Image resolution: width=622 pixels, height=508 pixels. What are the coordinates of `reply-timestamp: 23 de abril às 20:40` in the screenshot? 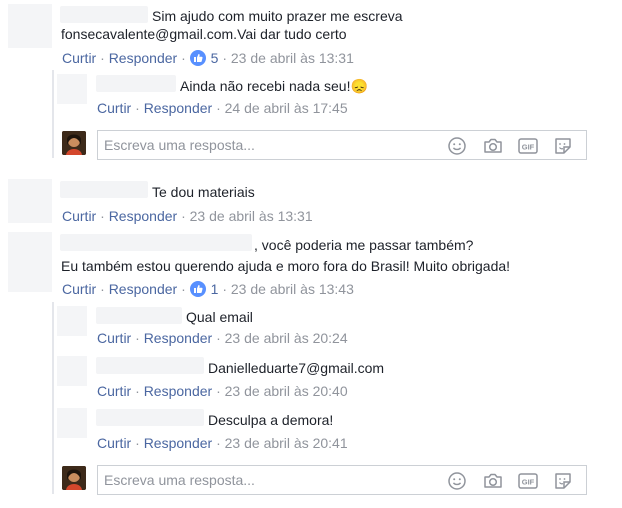 It's located at (286, 391).